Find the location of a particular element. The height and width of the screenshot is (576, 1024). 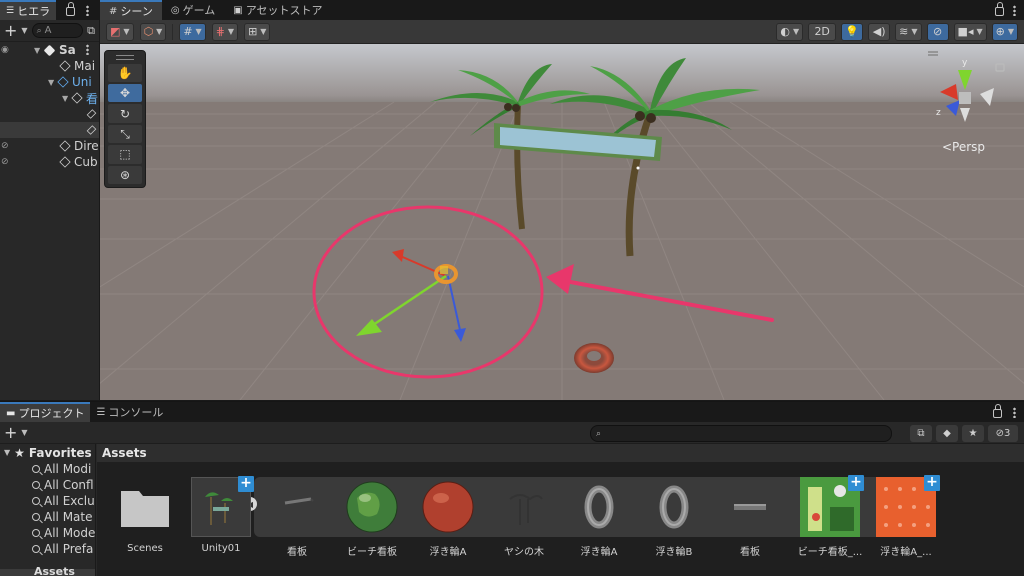

favorite-item: All Prefa is located at coordinates (47, 549).